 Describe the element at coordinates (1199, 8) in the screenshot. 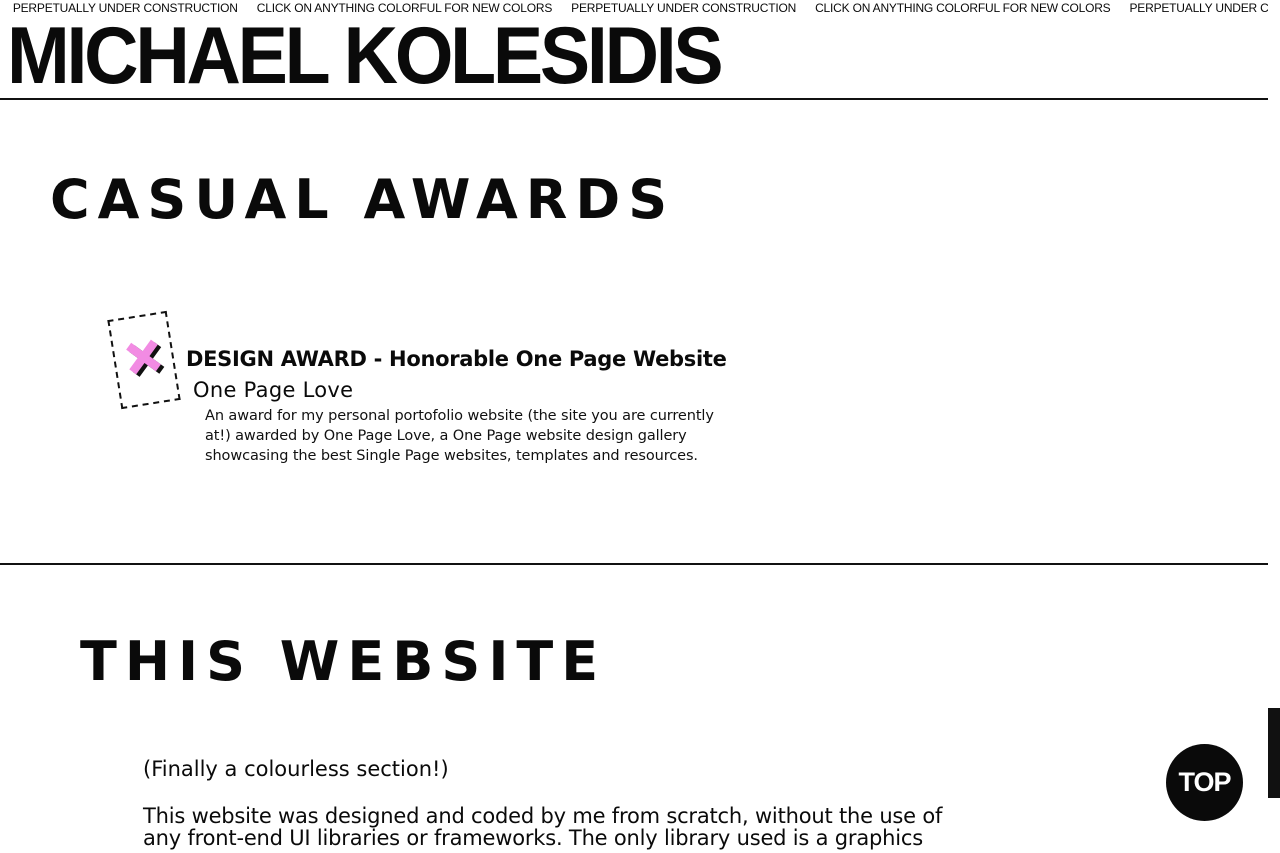

I see `marquee-item: PERPETUALLY UNDER CONSTRUCTION` at that location.